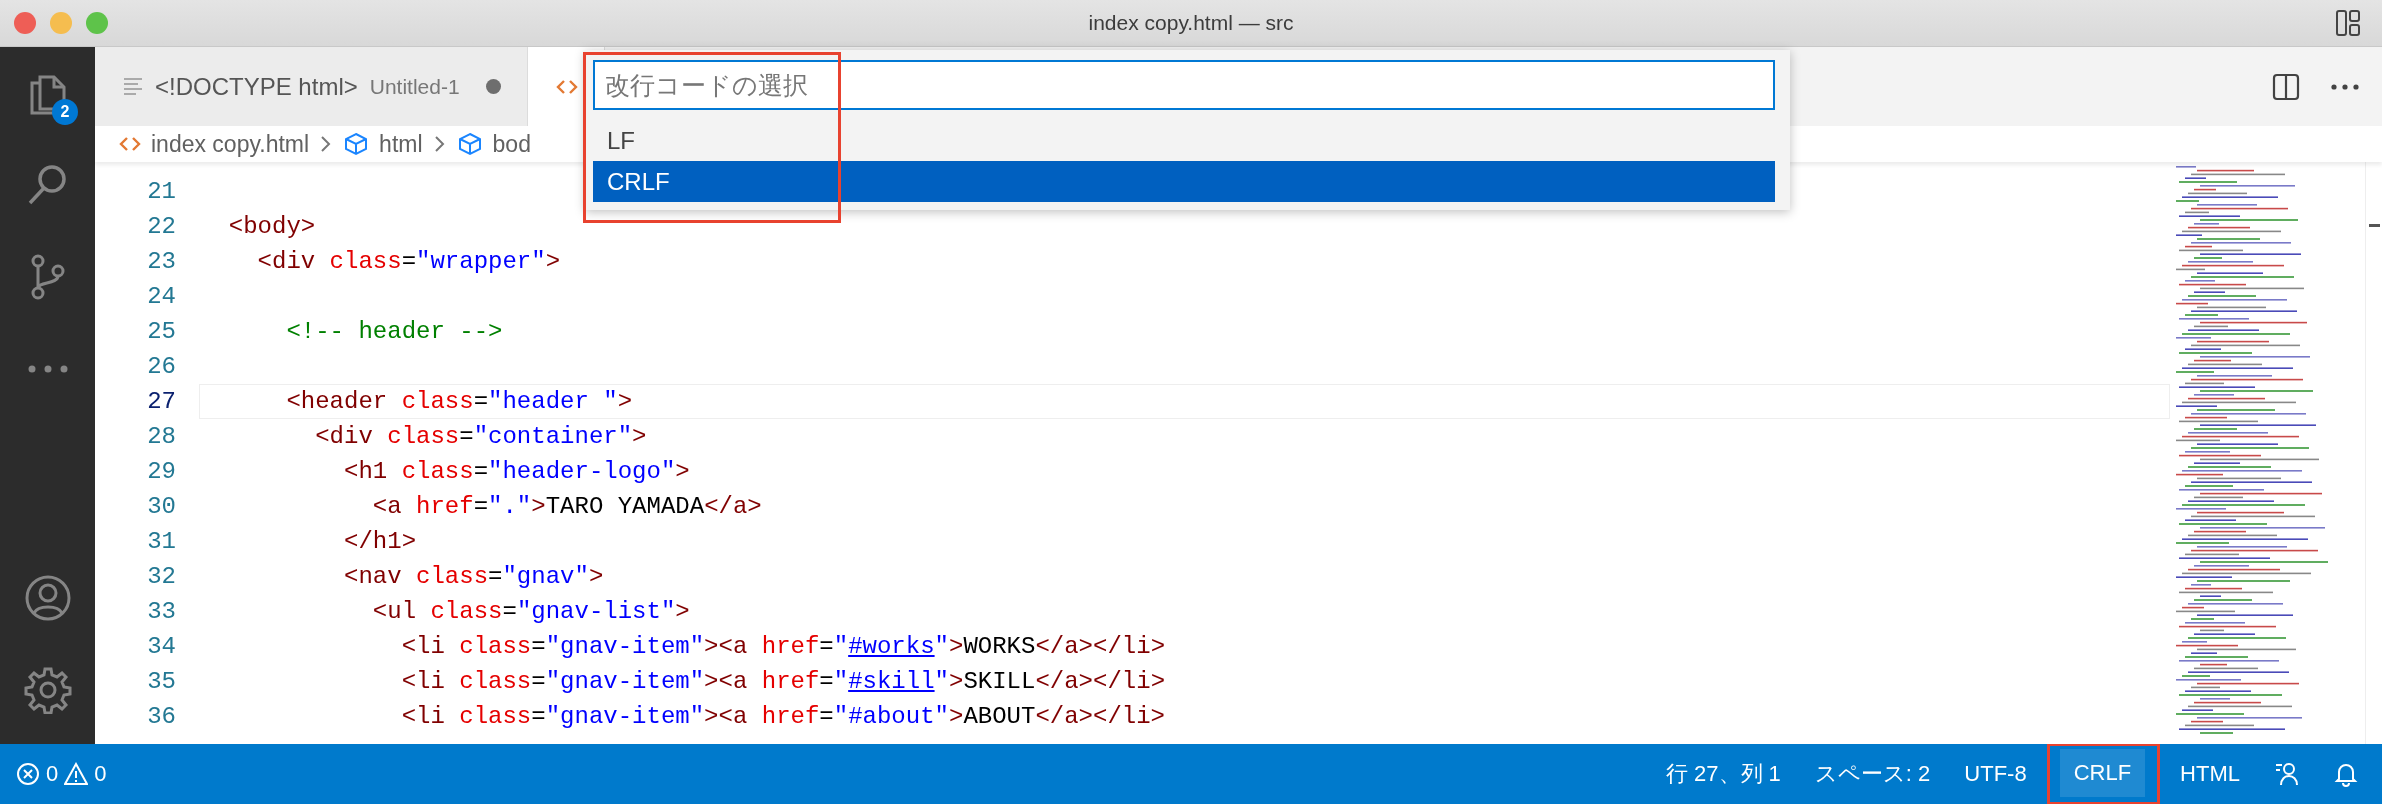 The image size is (2382, 804). I want to click on code-line: <div class="wrapper">, so click(409, 262).